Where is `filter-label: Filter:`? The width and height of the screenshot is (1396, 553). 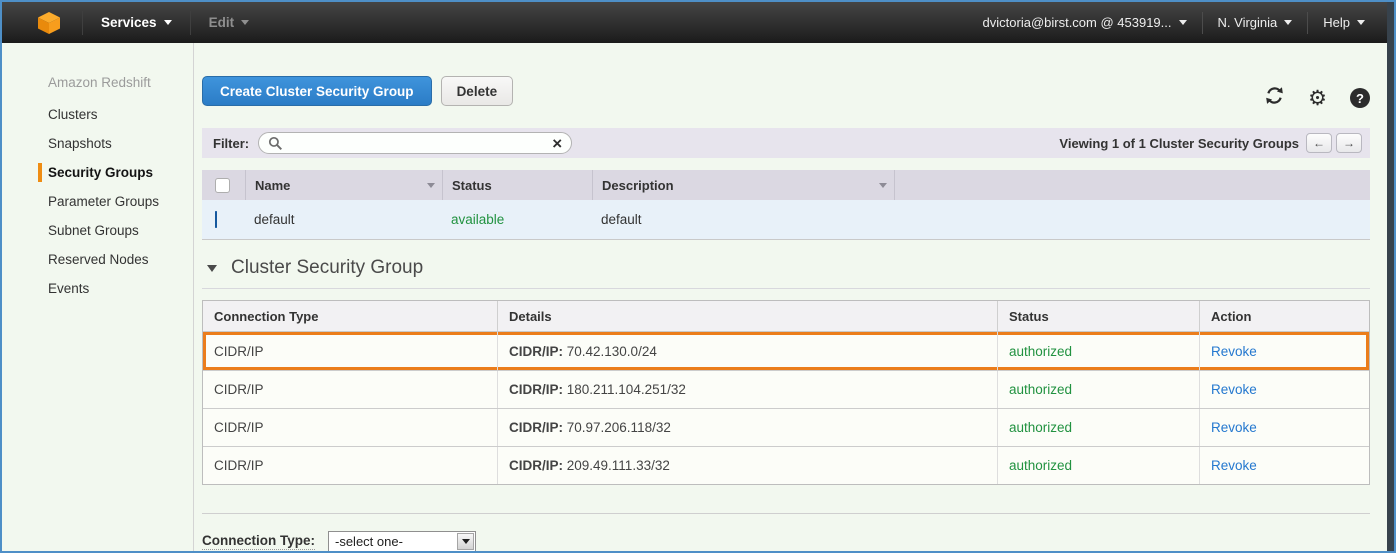
filter-label: Filter: is located at coordinates (231, 143).